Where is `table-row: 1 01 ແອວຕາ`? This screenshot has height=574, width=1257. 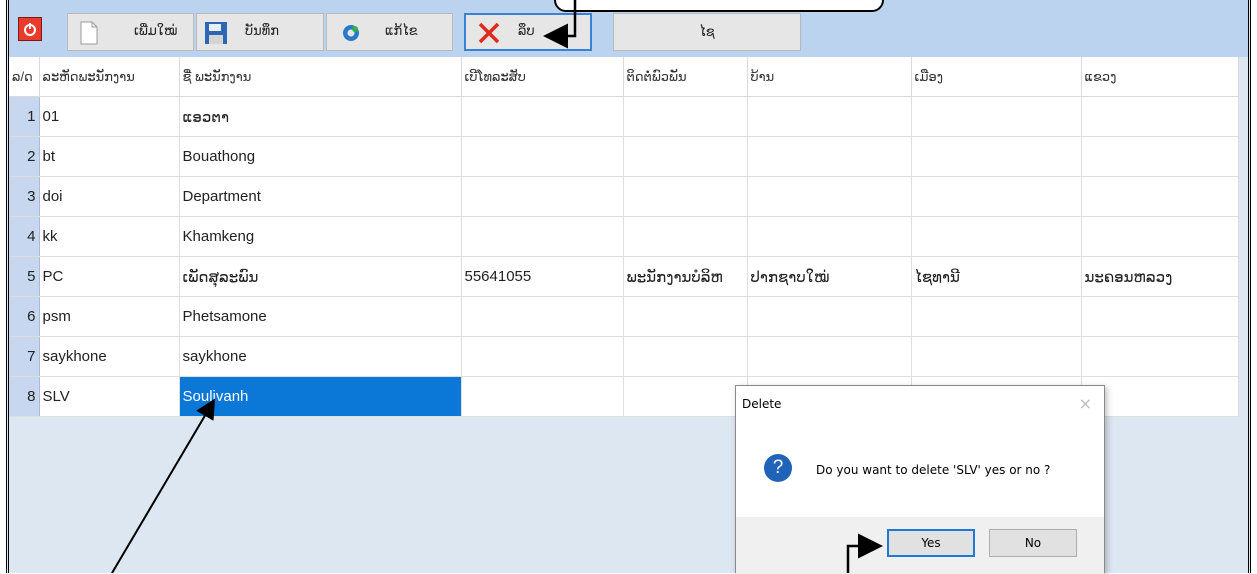
table-row: 1 01 ແອວຕາ is located at coordinates (624, 116).